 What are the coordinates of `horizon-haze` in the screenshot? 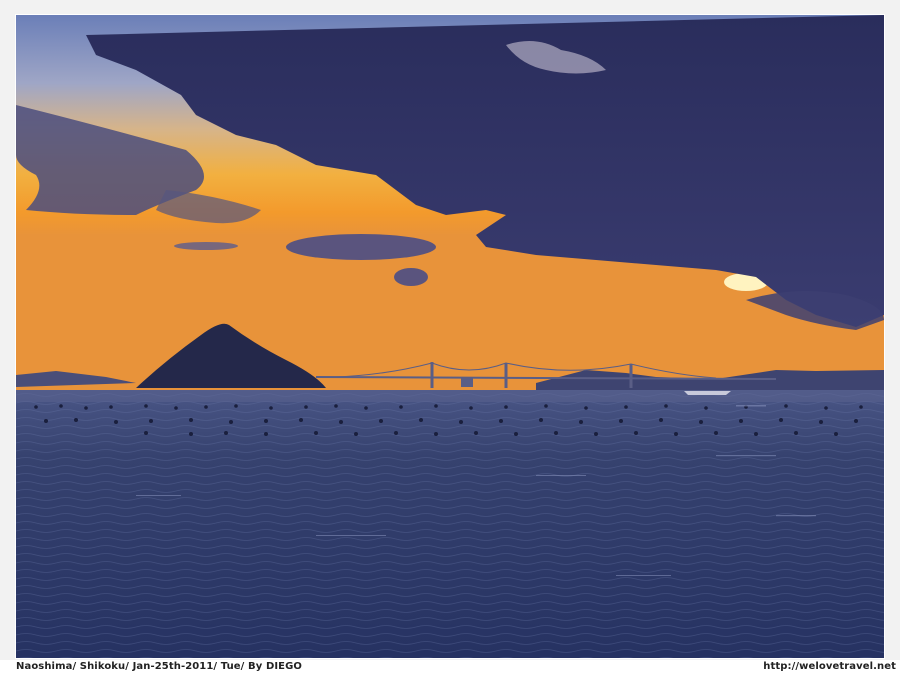 It's located at (450, 396).